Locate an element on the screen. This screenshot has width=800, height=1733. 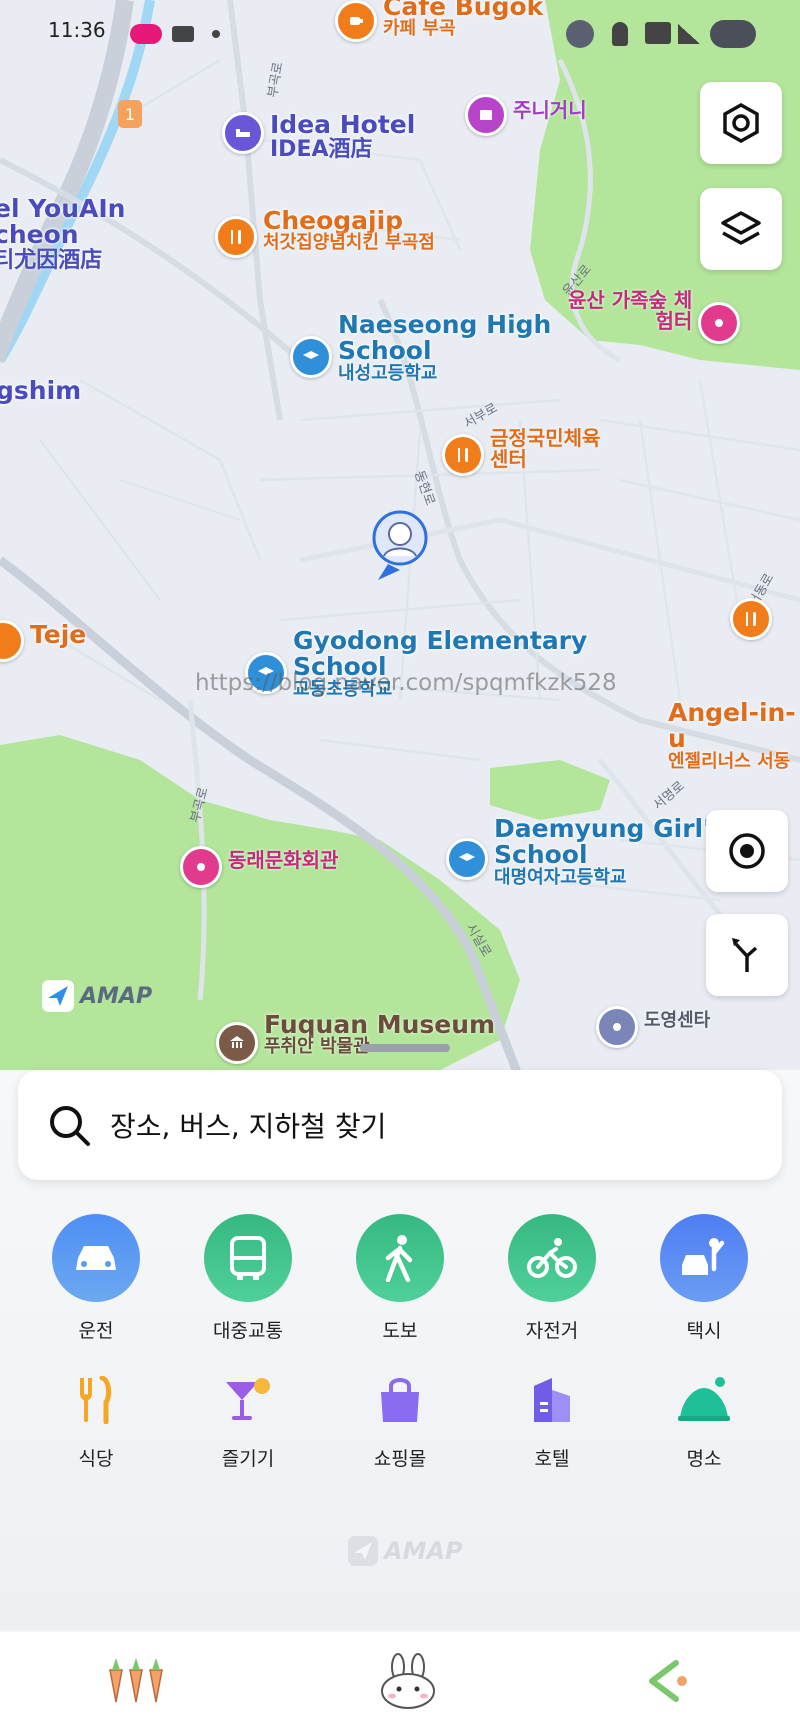
search-icon is located at coordinates (70, 1126).